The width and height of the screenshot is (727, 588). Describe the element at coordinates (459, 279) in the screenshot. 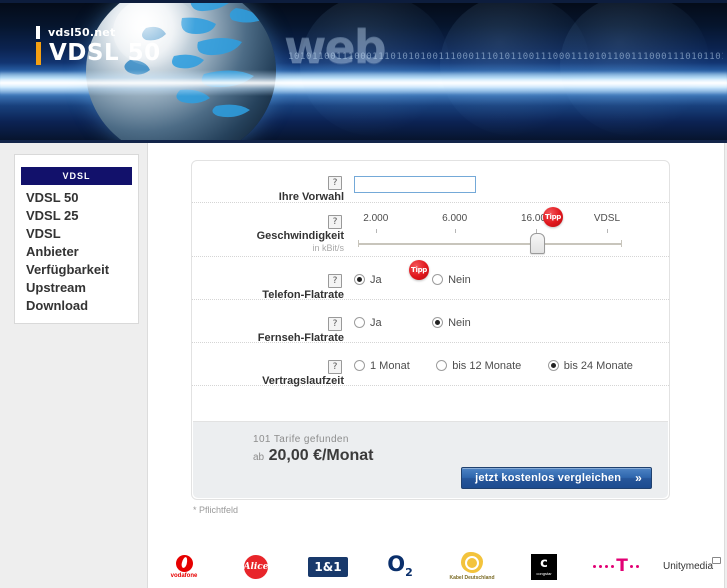

I see `telefon-option-nein-label: Nein` at that location.